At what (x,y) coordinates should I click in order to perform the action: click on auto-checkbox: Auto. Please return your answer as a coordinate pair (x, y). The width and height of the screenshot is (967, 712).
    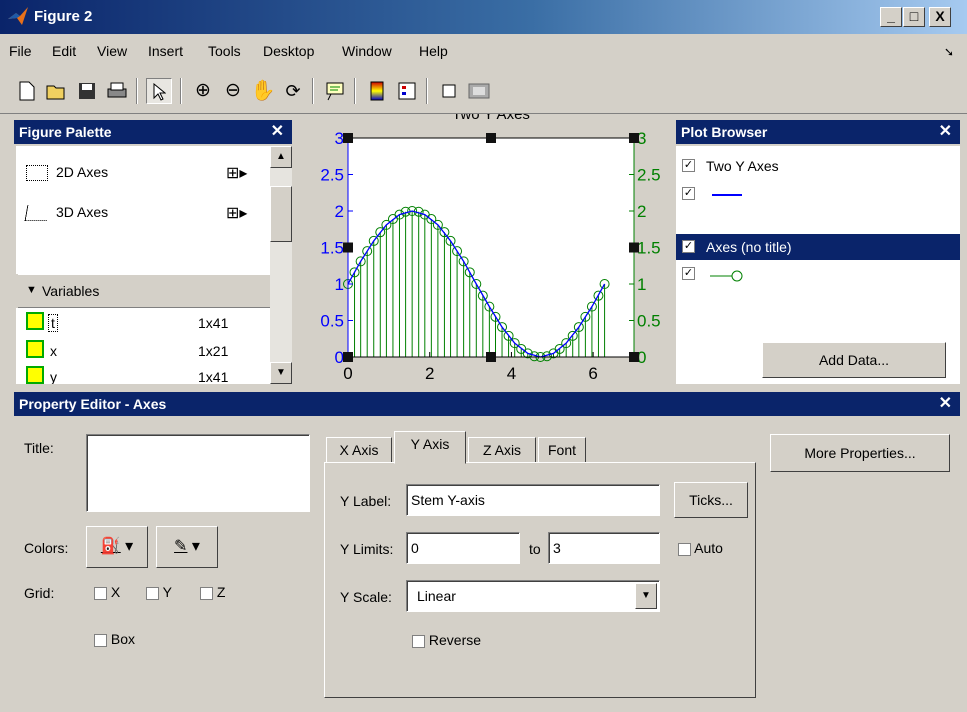
    Looking at the image, I should click on (700, 548).